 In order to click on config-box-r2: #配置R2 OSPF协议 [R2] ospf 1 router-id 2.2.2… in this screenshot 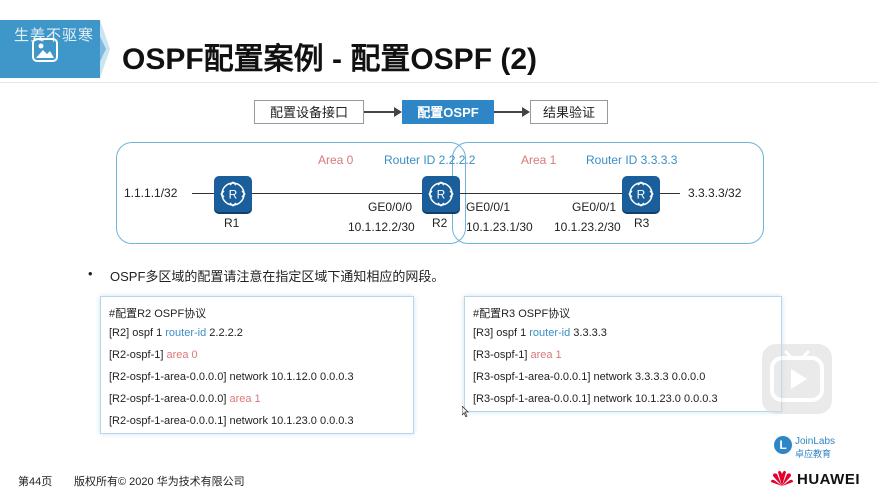, I will do `click(257, 365)`.